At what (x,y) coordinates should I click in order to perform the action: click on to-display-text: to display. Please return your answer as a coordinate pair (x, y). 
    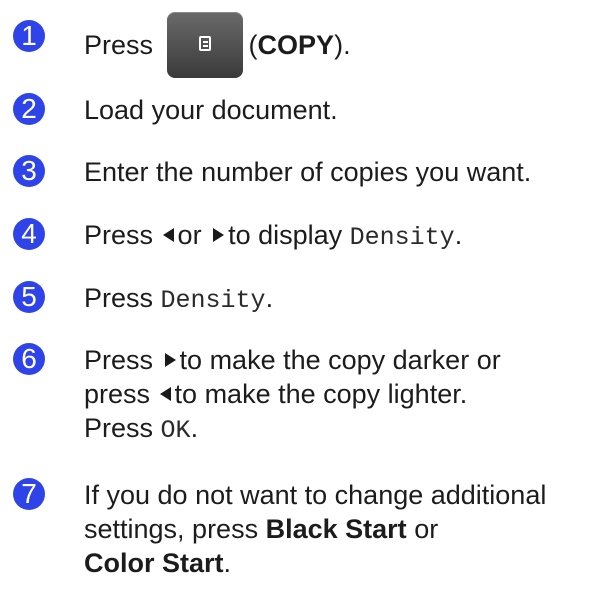
    Looking at the image, I should click on (285, 235).